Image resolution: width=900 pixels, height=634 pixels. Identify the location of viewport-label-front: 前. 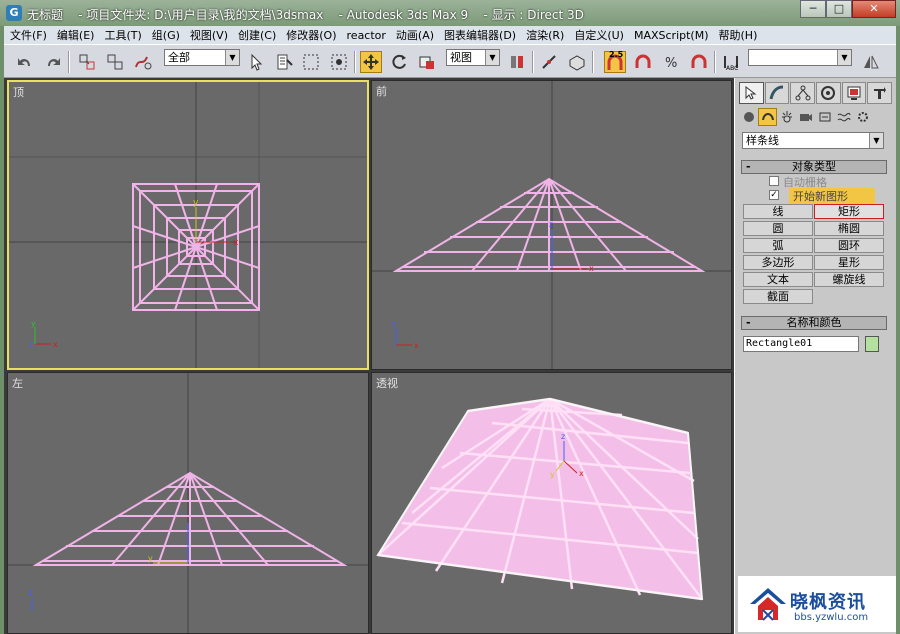
(381, 91).